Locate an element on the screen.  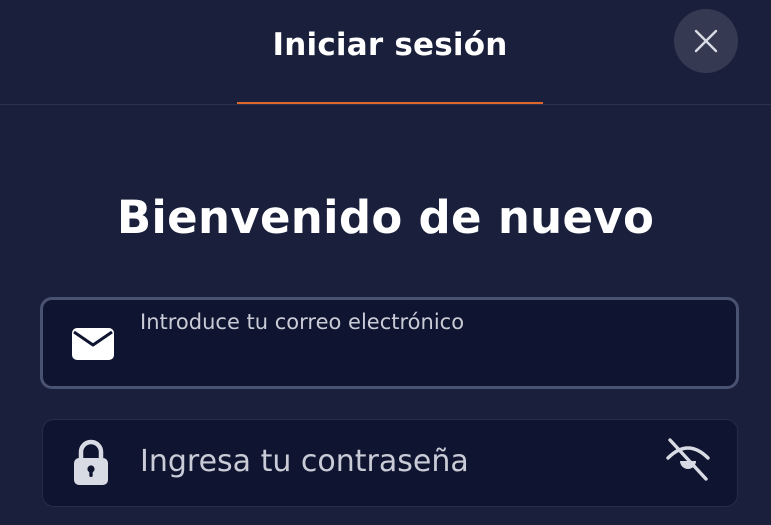
close-icon is located at coordinates (706, 41).